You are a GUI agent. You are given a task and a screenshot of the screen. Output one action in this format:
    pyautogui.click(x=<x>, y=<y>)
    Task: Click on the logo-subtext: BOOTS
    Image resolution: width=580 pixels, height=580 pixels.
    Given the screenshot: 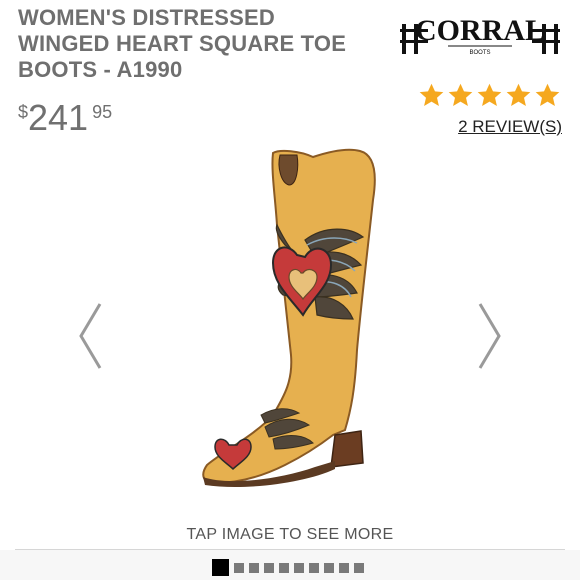 What is the action you would take?
    pyautogui.click(x=479, y=53)
    